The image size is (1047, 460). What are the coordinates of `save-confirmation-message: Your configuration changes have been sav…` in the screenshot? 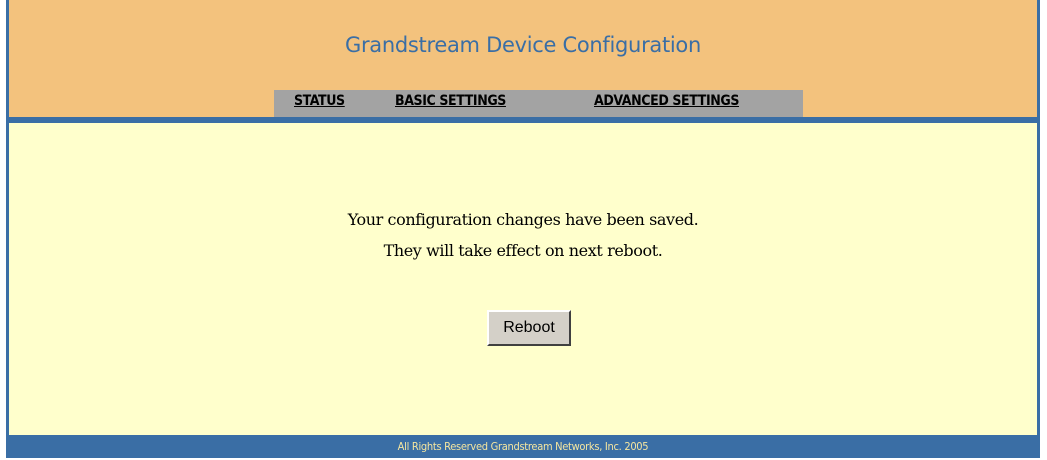 It's located at (523, 235).